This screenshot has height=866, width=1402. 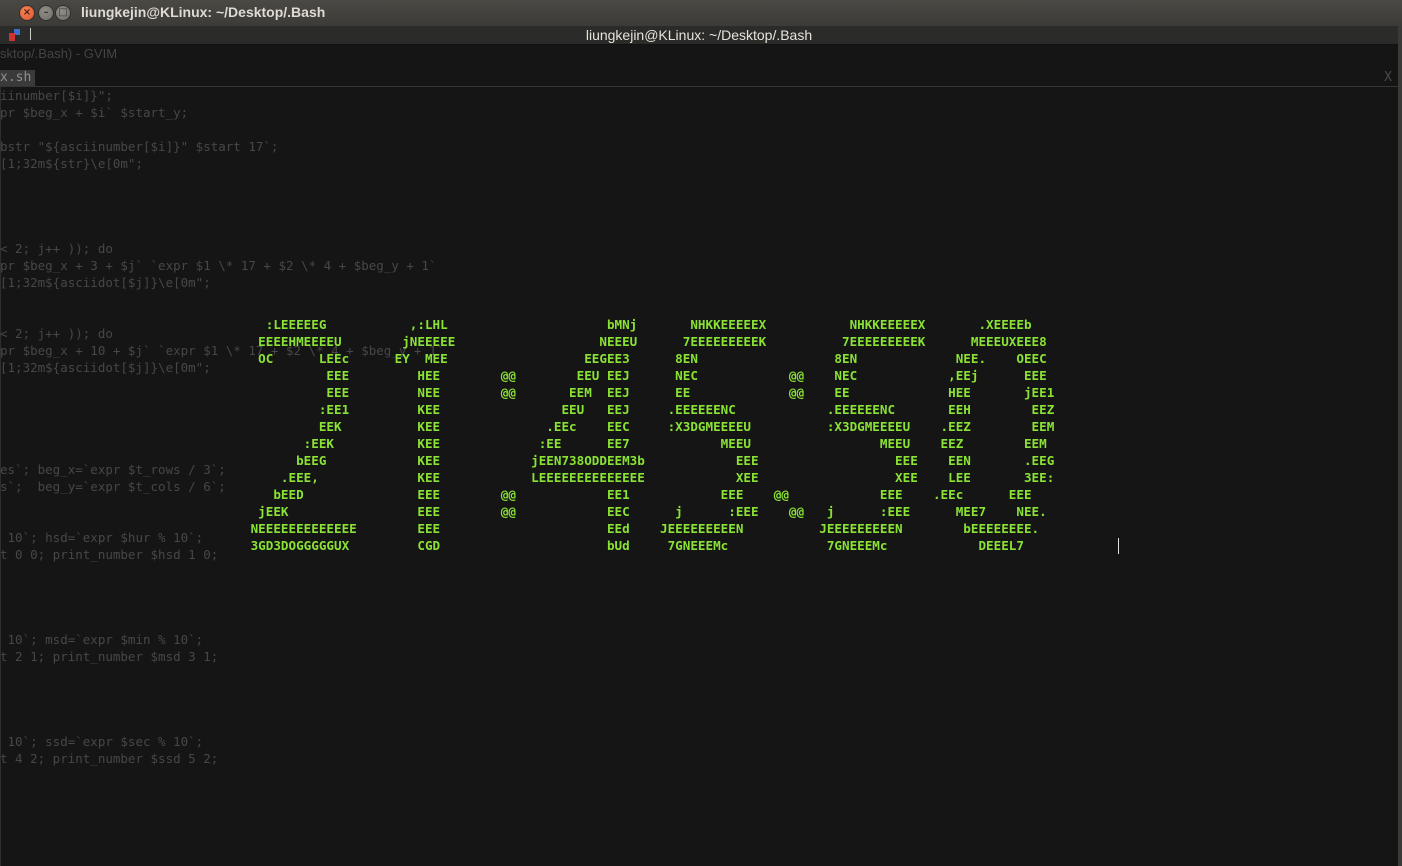 What do you see at coordinates (701, 13) in the screenshot?
I see `outer-window-titlebar: × – □ liungkejin@KLinux: ~/Desktop/.Bash` at bounding box center [701, 13].